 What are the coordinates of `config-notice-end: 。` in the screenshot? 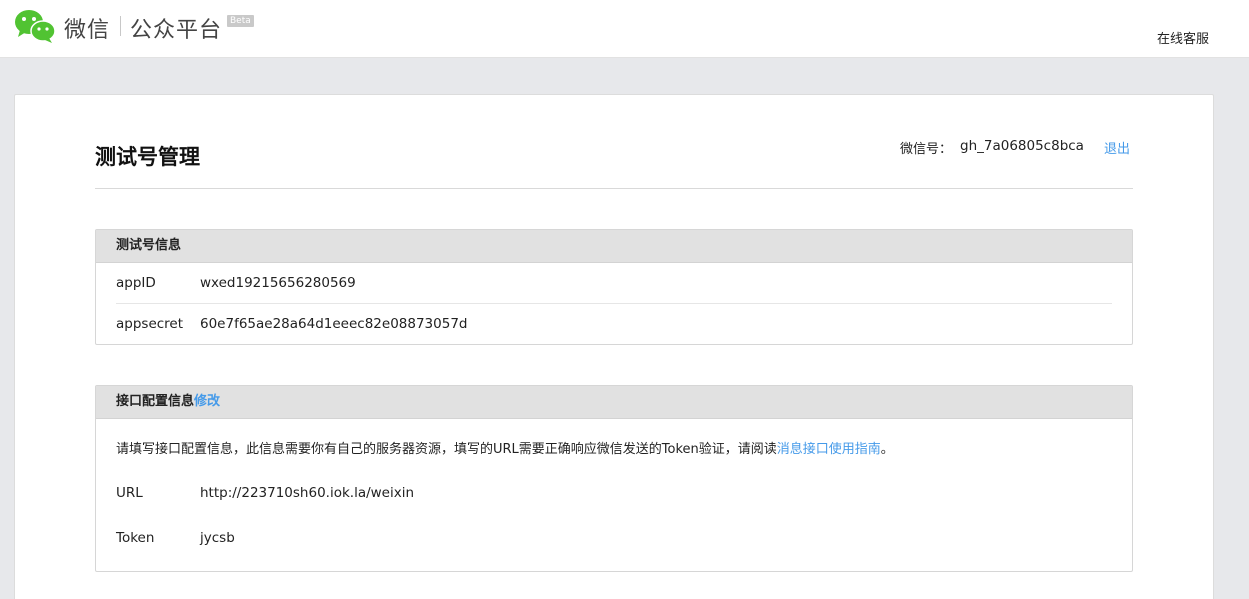 It's located at (887, 449).